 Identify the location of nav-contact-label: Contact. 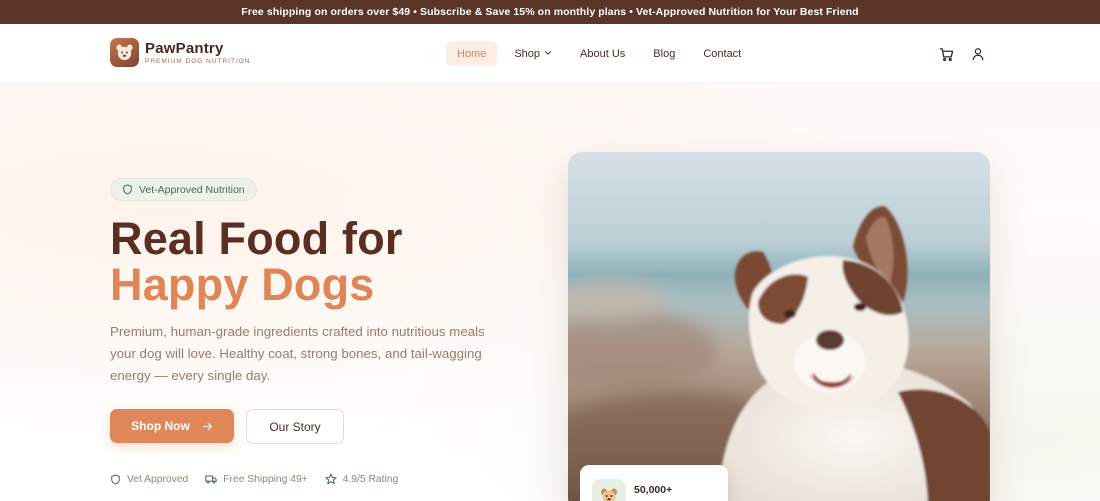
(722, 53).